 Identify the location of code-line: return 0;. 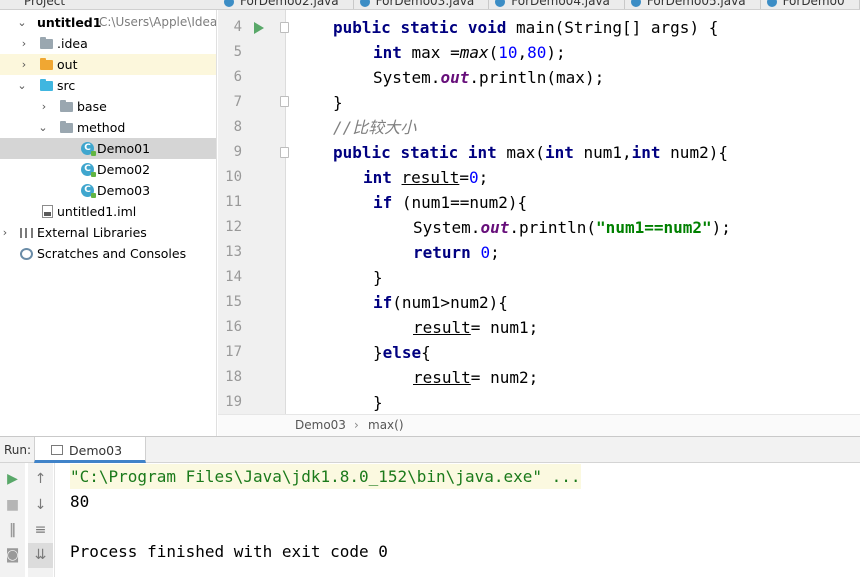
(456, 252).